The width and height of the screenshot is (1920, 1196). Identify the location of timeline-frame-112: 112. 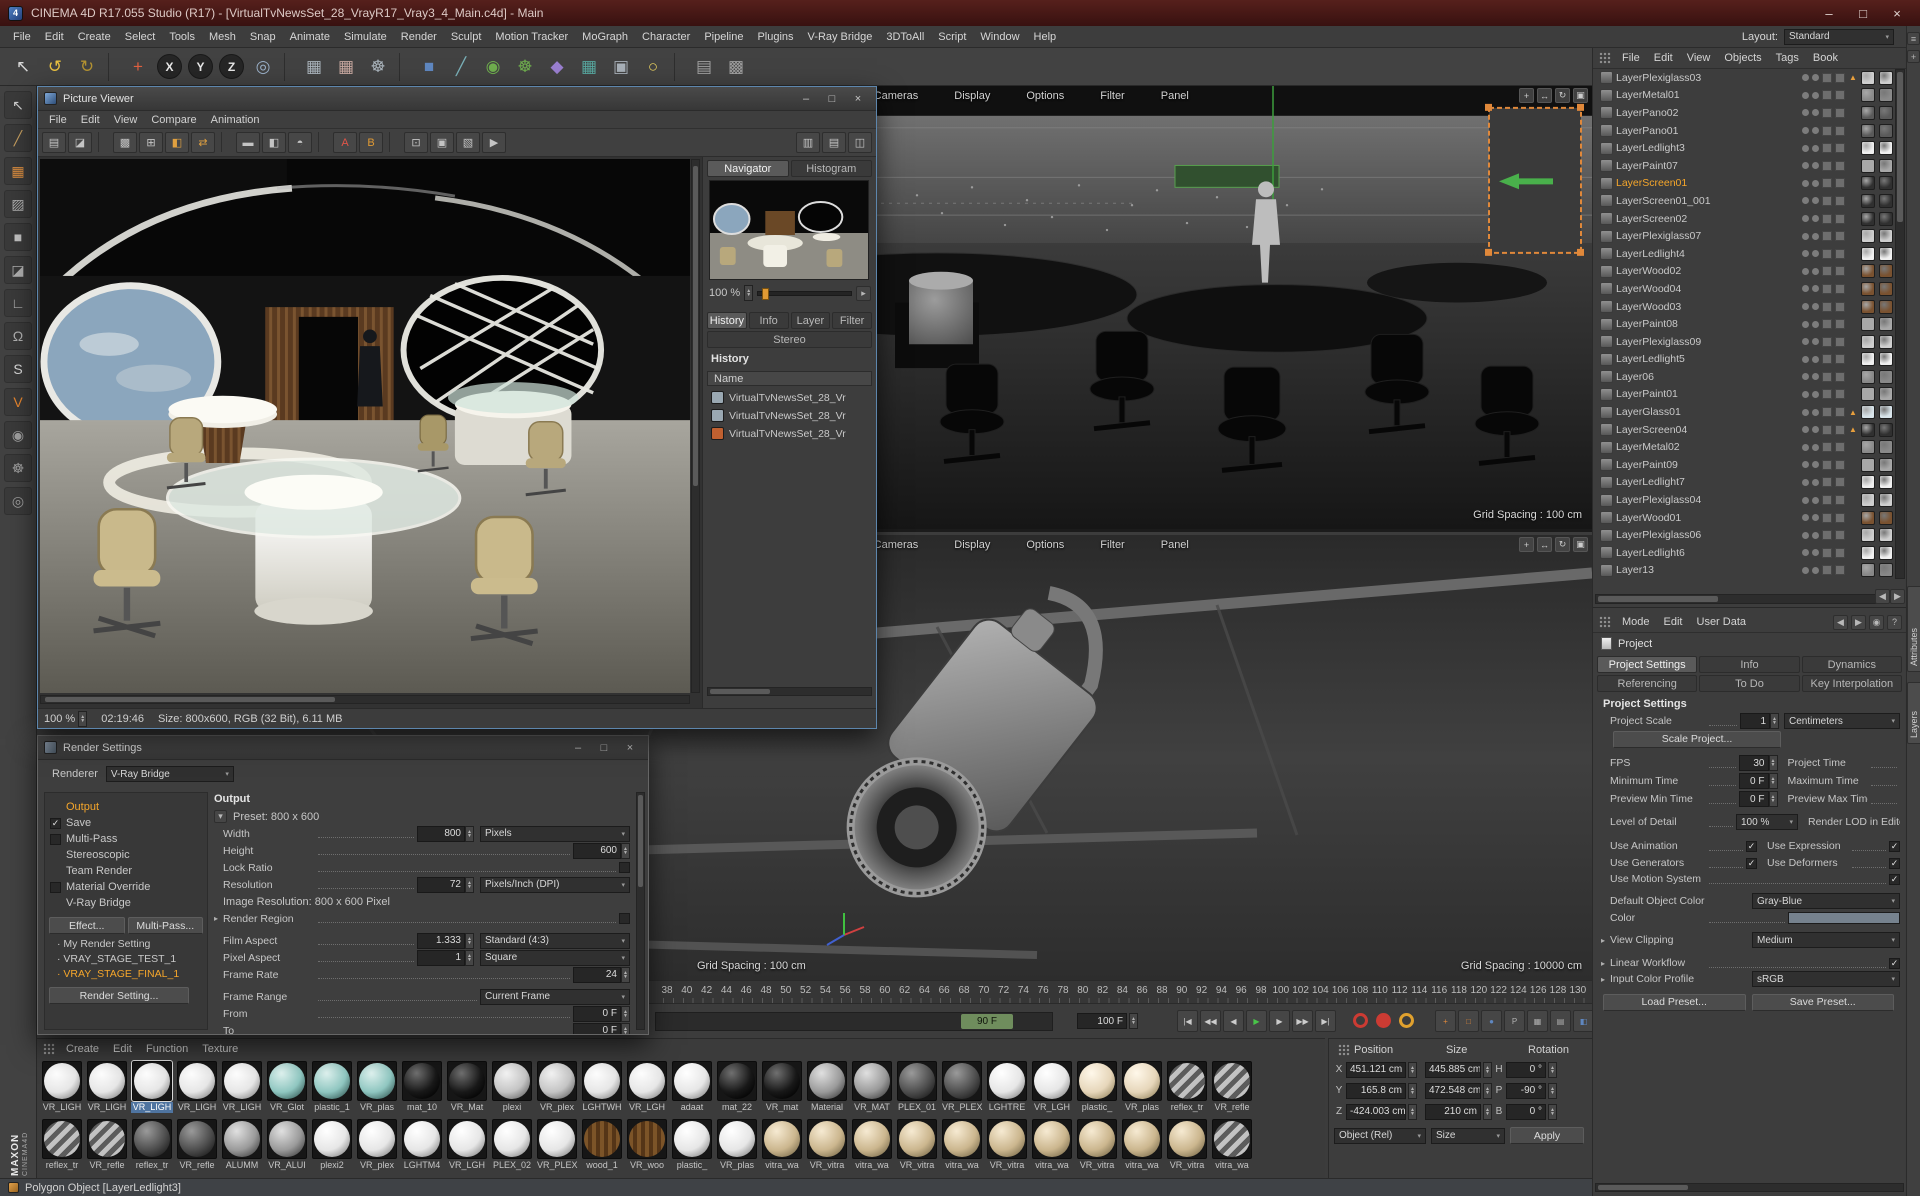
(1400, 990).